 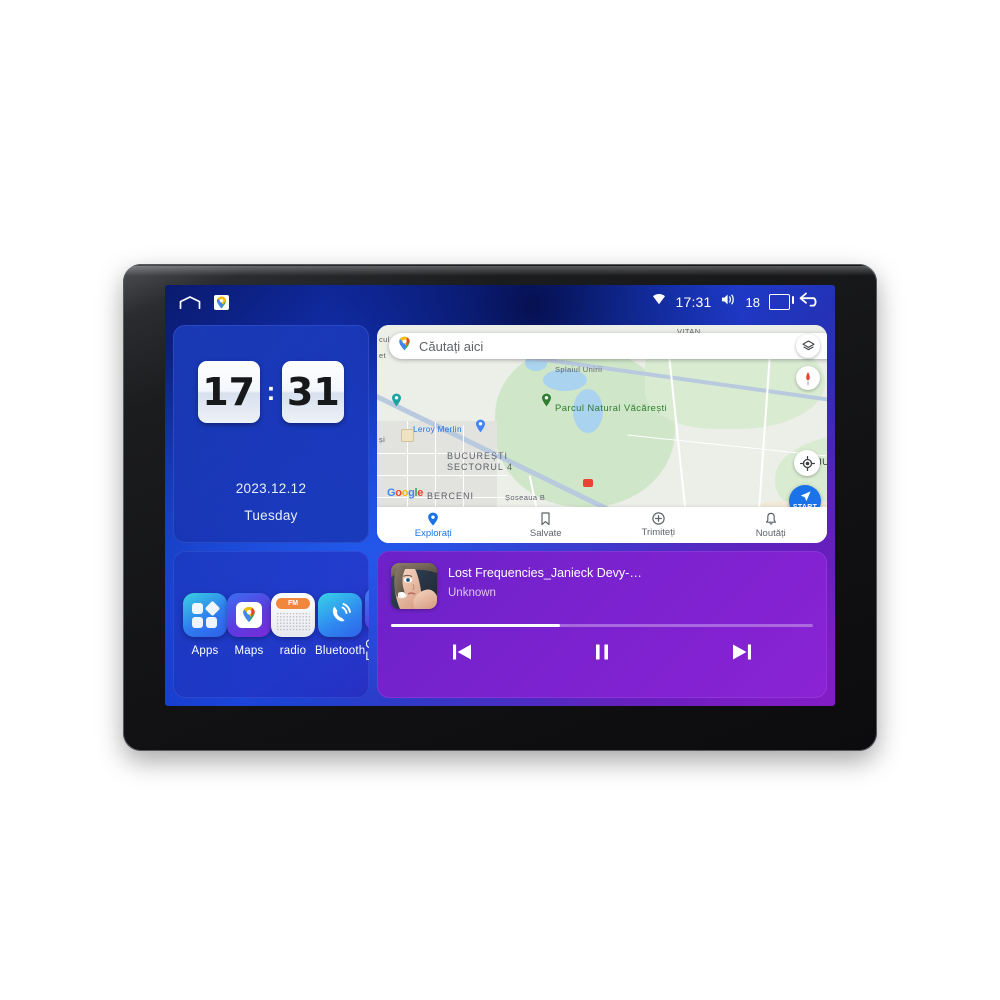 I want to click on pause-icon, so click(x=602, y=652).